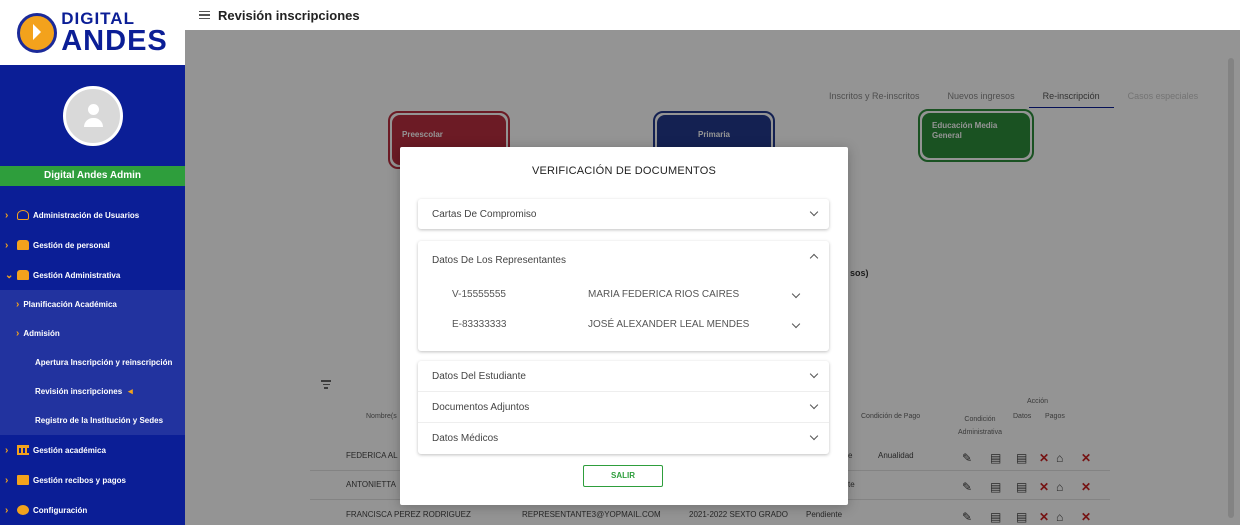 The image size is (1240, 525). Describe the element at coordinates (79, 391) in the screenshot. I see `sidebar-item-label: Revisión inscripciones` at that location.